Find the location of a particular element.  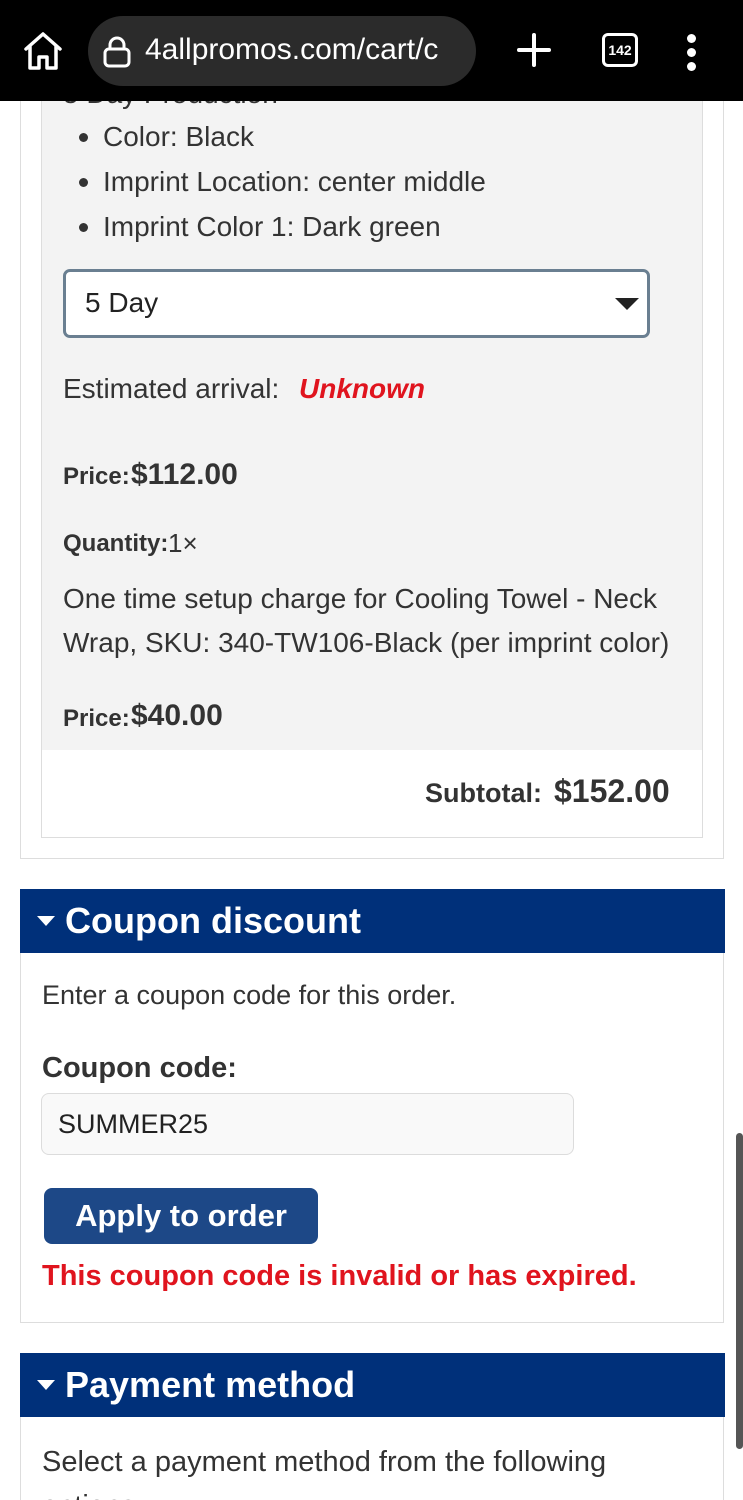

estimated-arrival-label: Estimated arrival: is located at coordinates (171, 388).